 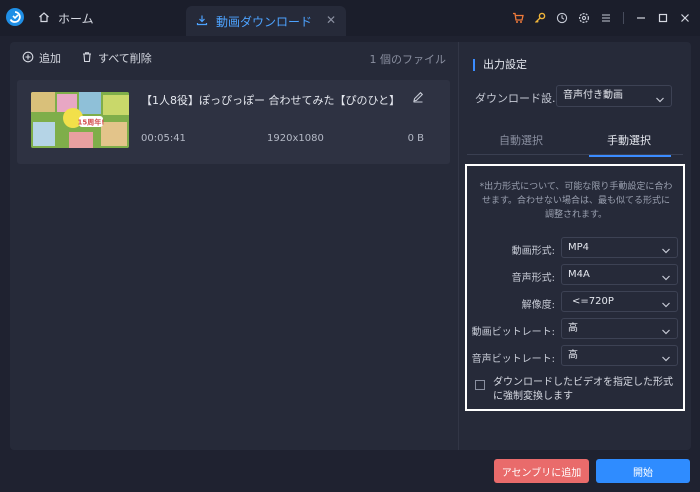 What do you see at coordinates (50, 58) in the screenshot?
I see `add-label: 追加` at bounding box center [50, 58].